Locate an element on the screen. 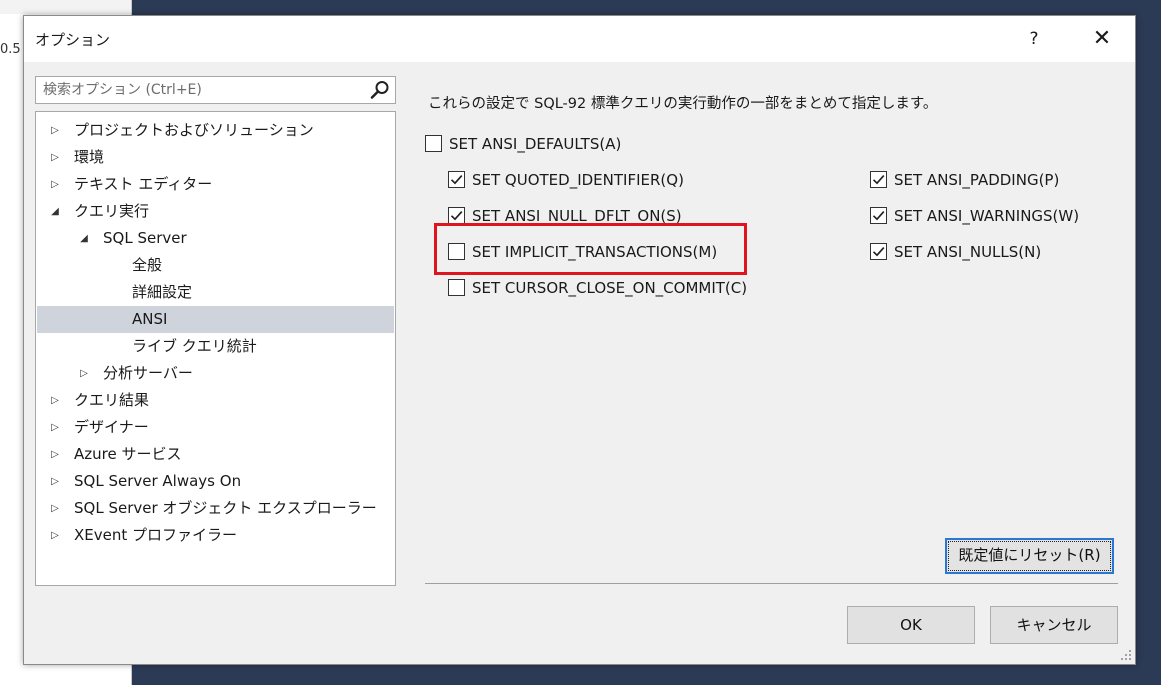 This screenshot has width=1161, height=685. tree-item-label: SQL Server オブジェクト エクスプローラー is located at coordinates (225, 508).